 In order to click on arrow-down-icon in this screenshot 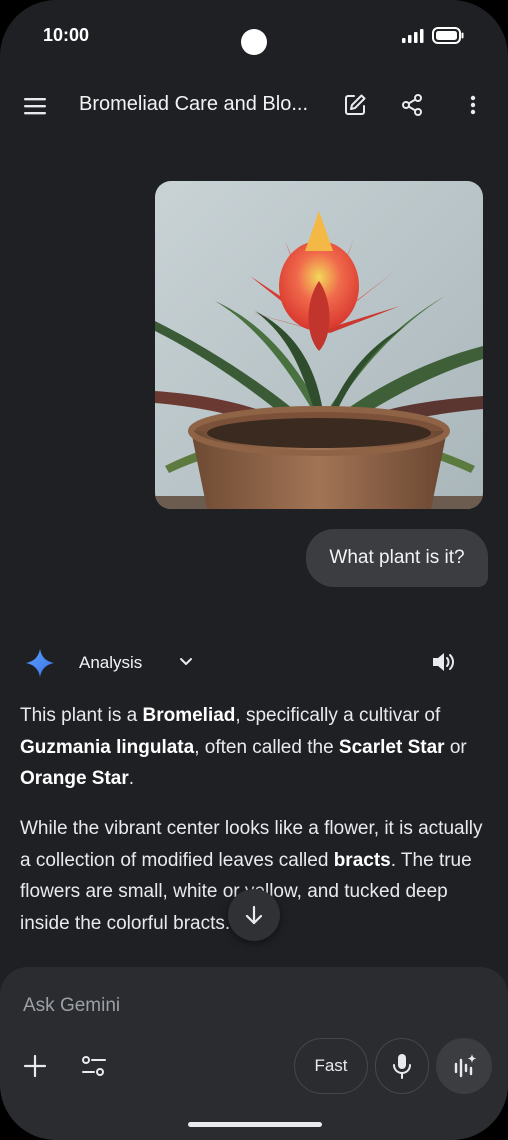, I will do `click(254, 915)`.